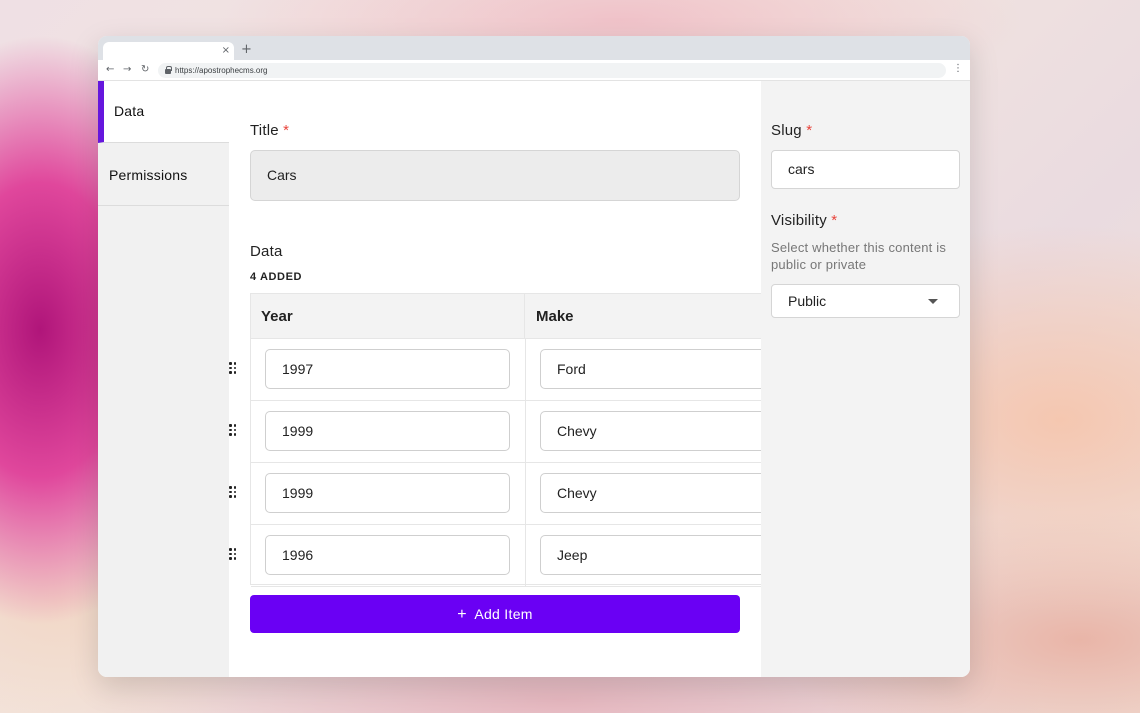  What do you see at coordinates (168, 51) in the screenshot?
I see `browser-tab: ×` at bounding box center [168, 51].